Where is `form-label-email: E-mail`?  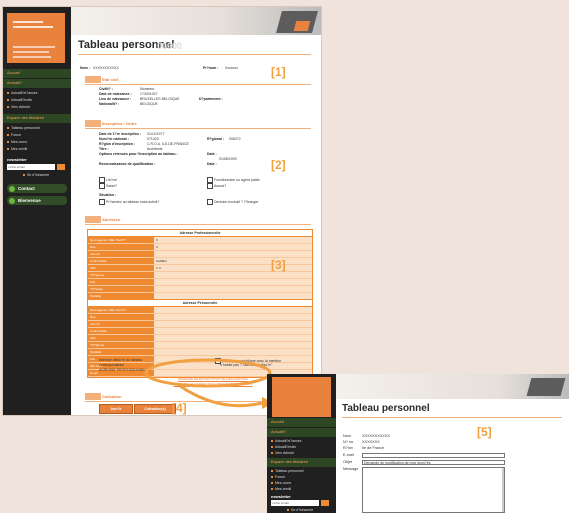 form-label-email: E-mail is located at coordinates (348, 455).